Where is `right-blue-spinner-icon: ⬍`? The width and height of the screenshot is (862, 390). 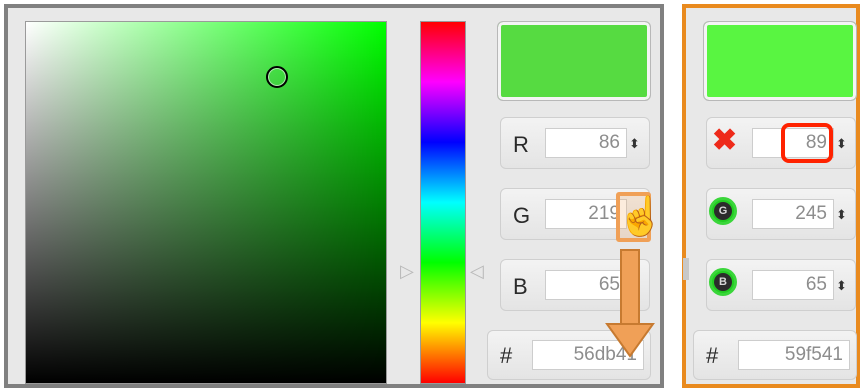
right-blue-spinner-icon: ⬍ is located at coordinates (841, 285).